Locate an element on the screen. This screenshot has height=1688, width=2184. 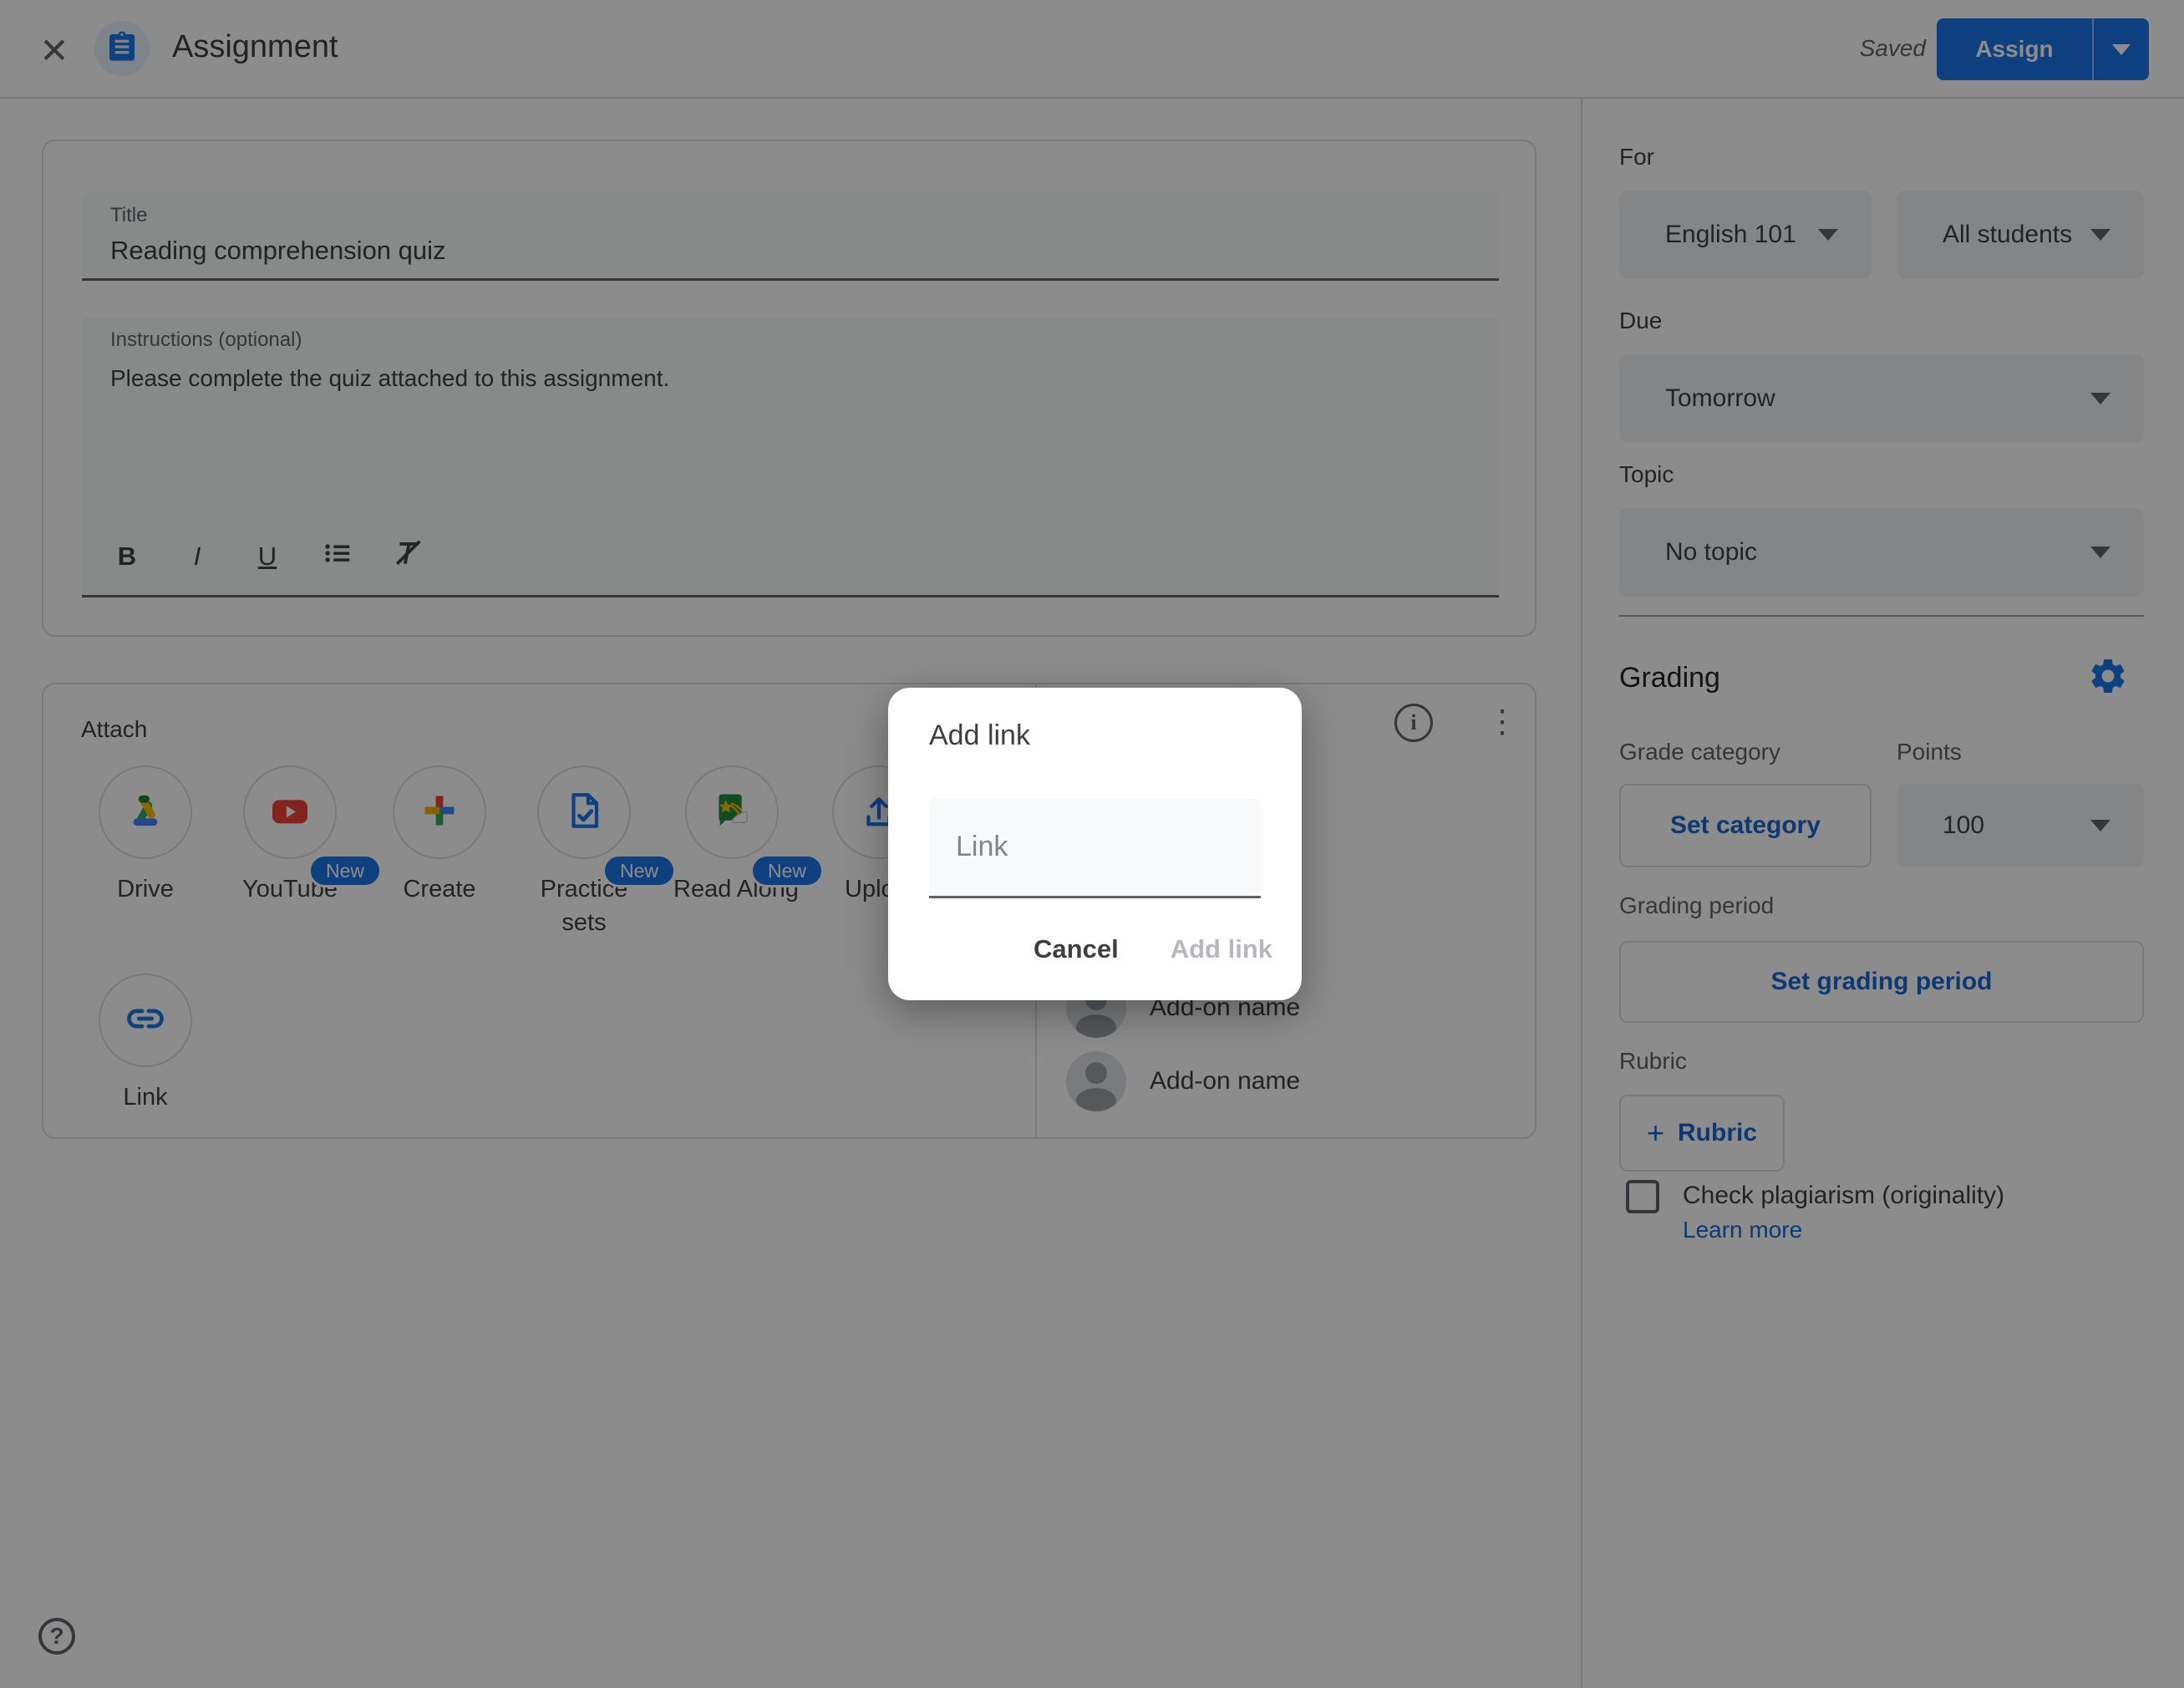
link-input-field is located at coordinates (1095, 848).